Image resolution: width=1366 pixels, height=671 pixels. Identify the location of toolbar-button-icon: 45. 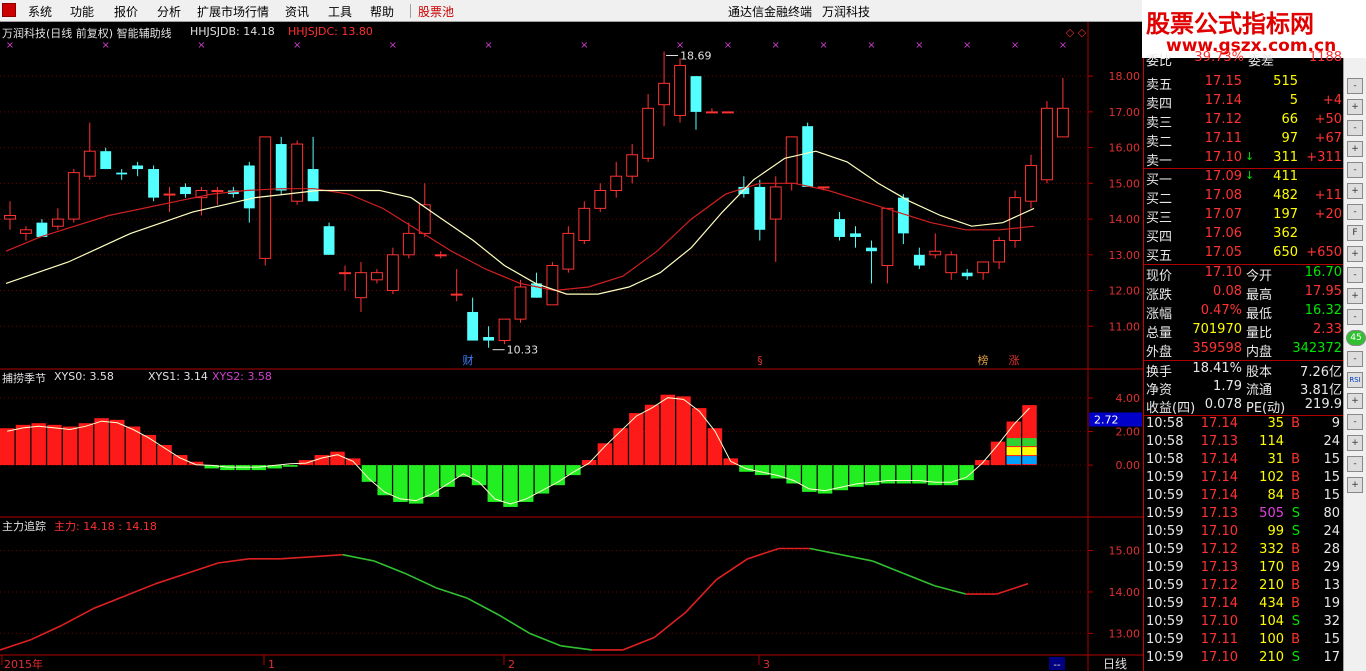
(1356, 338).